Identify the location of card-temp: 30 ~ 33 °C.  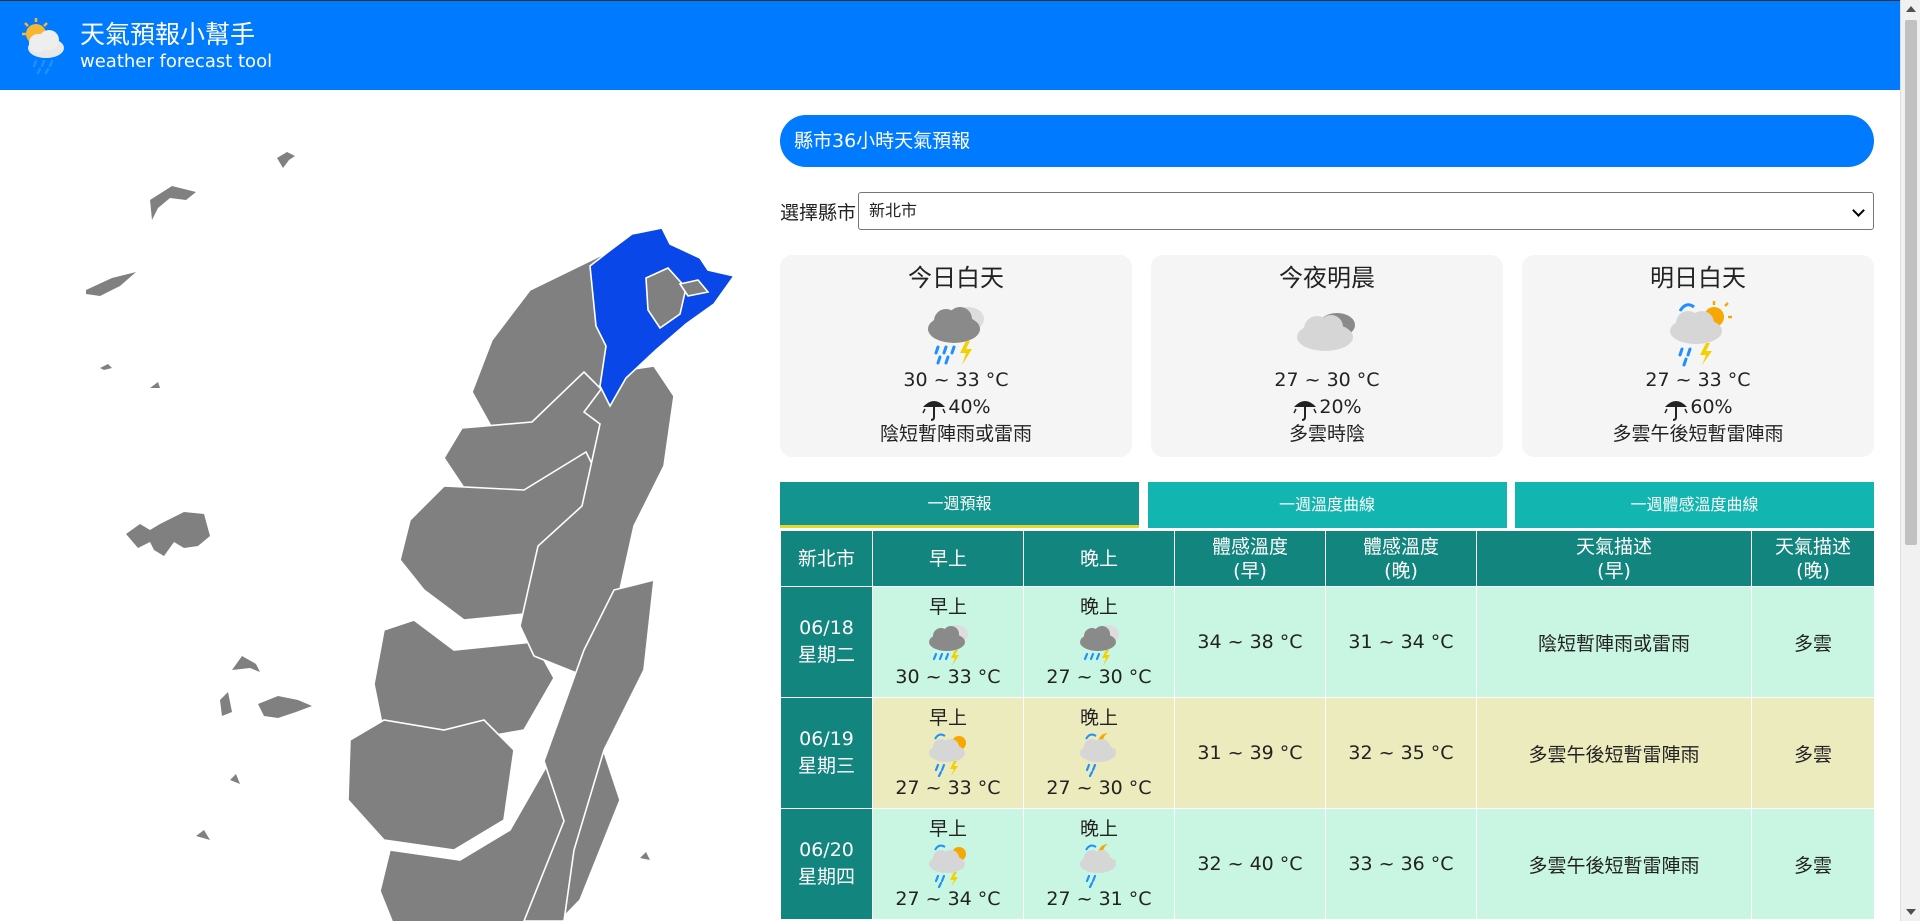
(956, 380).